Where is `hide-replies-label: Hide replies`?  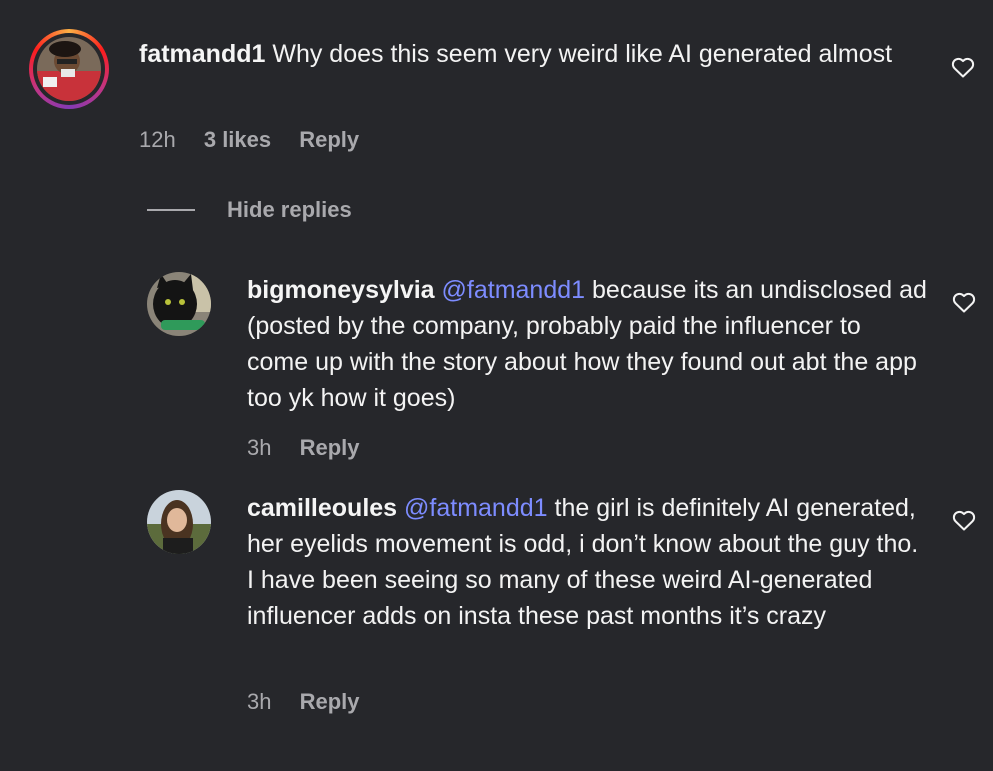
hide-replies-label: Hide replies is located at coordinates (289, 209).